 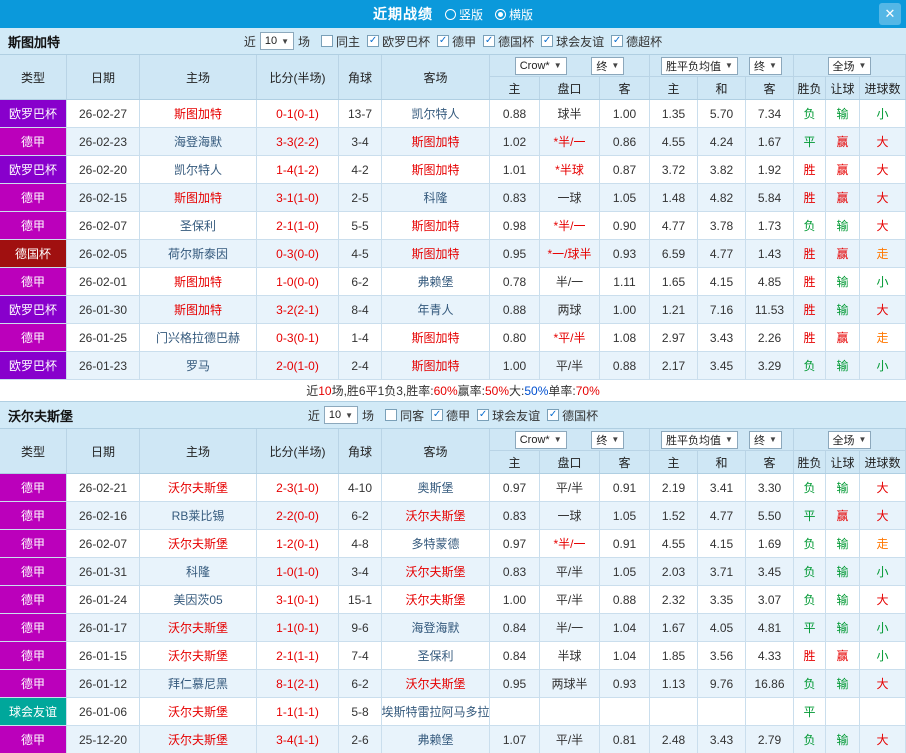 I want to click on filter-checkbox: ✓ 欧罗巴杯, so click(x=398, y=41).